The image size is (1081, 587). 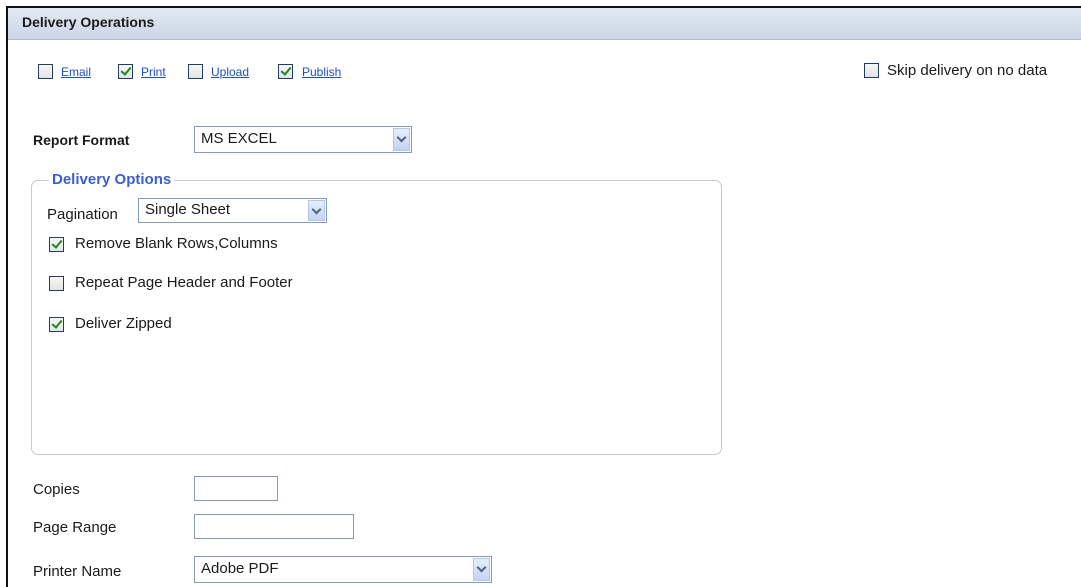 I want to click on email-link: Email, so click(x=76, y=72).